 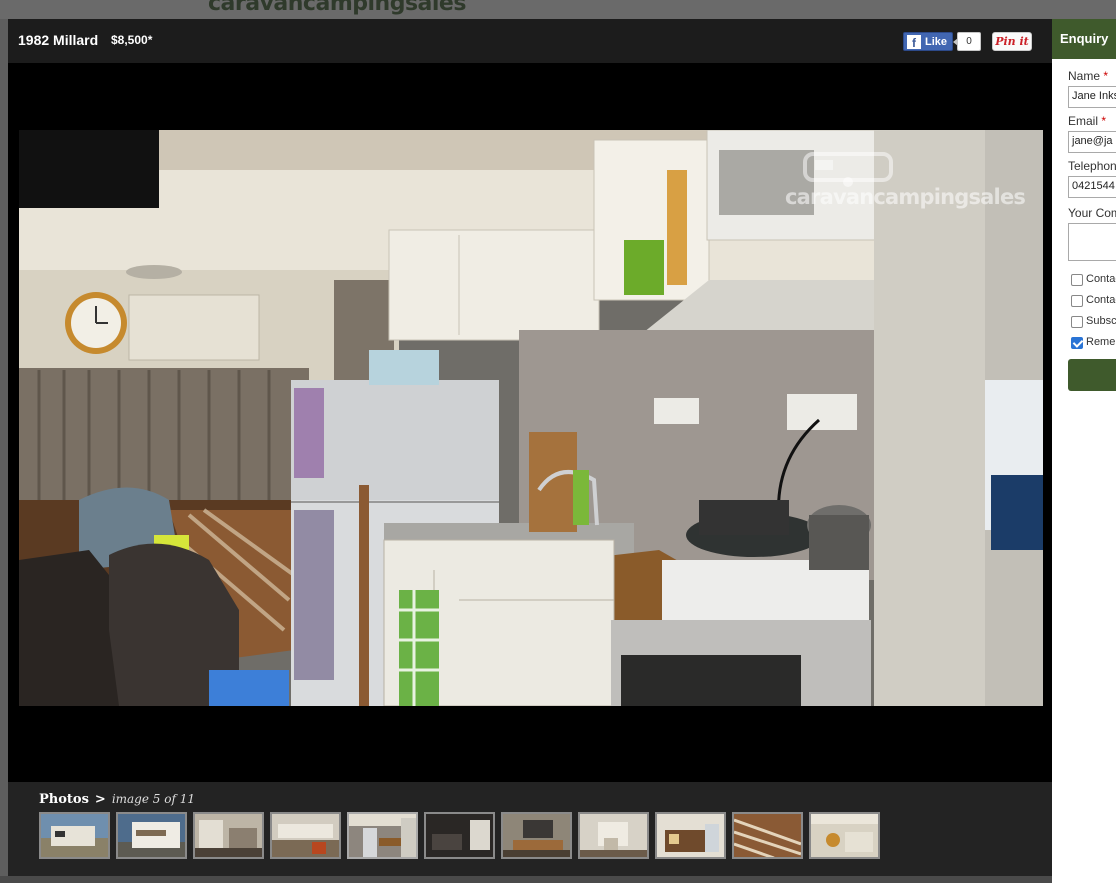 I want to click on contact-checkbox-2-label: Contact, so click(x=1101, y=300).